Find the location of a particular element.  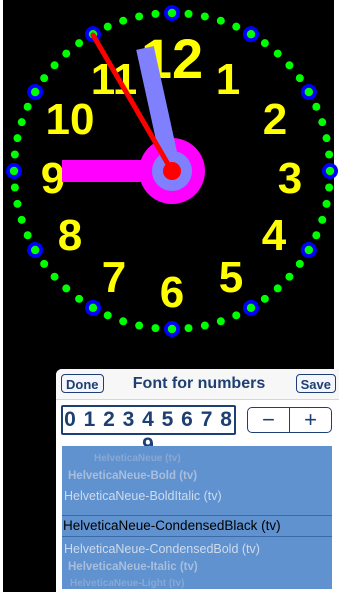

save-button: Save is located at coordinates (315, 383).